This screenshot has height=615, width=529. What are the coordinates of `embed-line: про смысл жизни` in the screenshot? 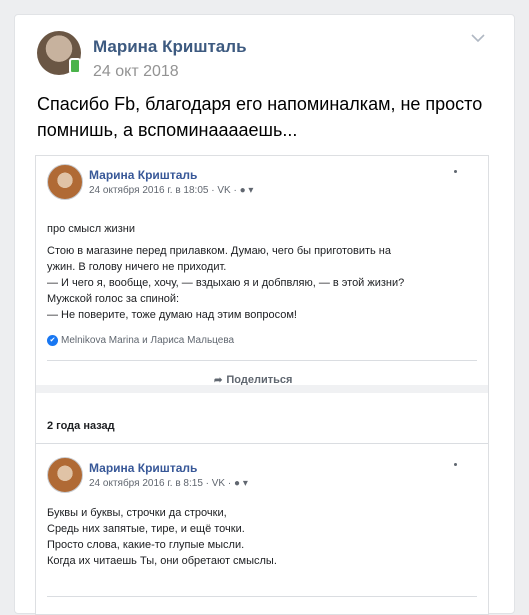 It's located at (91, 229).